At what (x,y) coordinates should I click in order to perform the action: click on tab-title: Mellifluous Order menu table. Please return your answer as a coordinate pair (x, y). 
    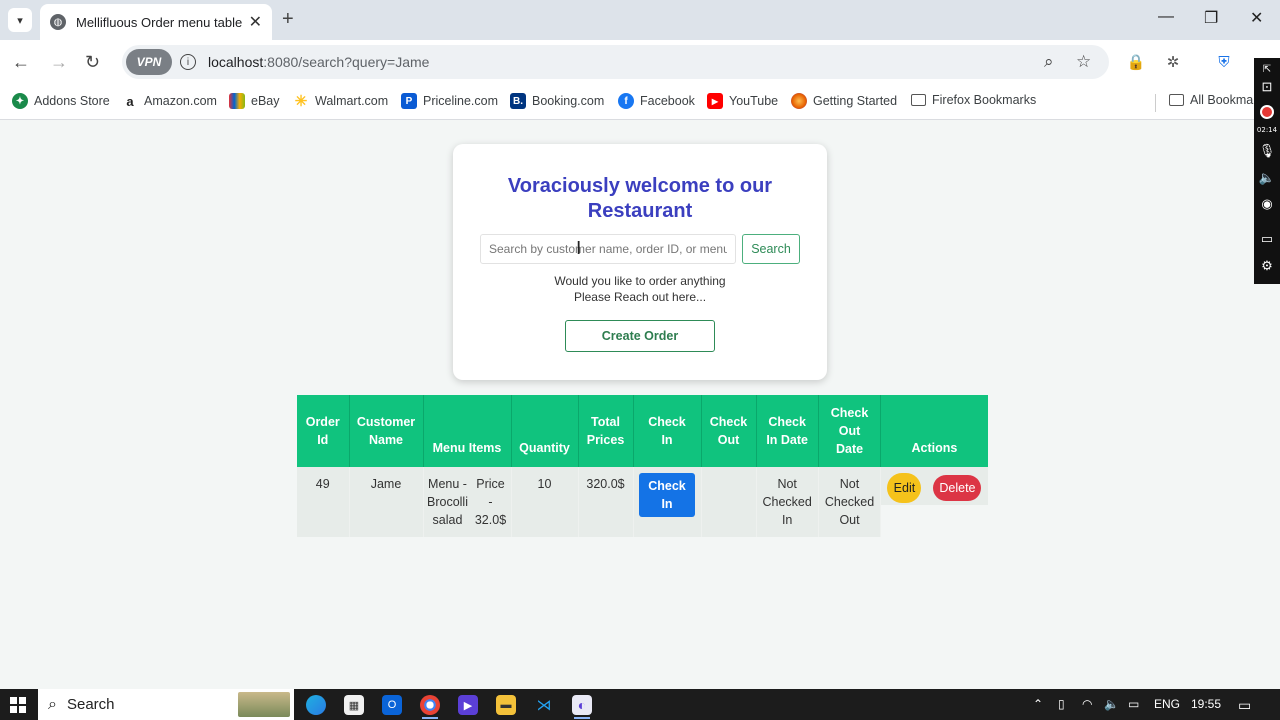
    Looking at the image, I should click on (159, 22).